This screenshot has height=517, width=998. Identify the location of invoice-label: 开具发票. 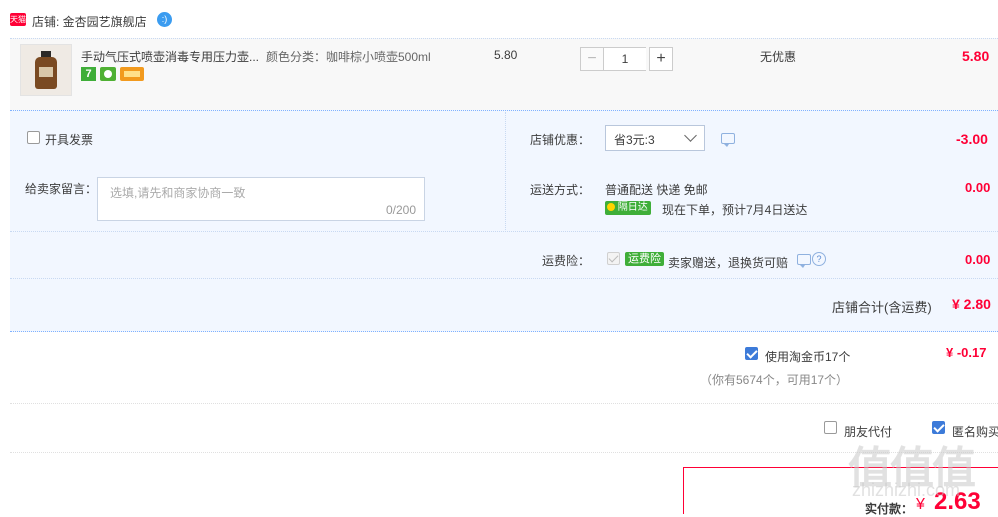
(69, 139).